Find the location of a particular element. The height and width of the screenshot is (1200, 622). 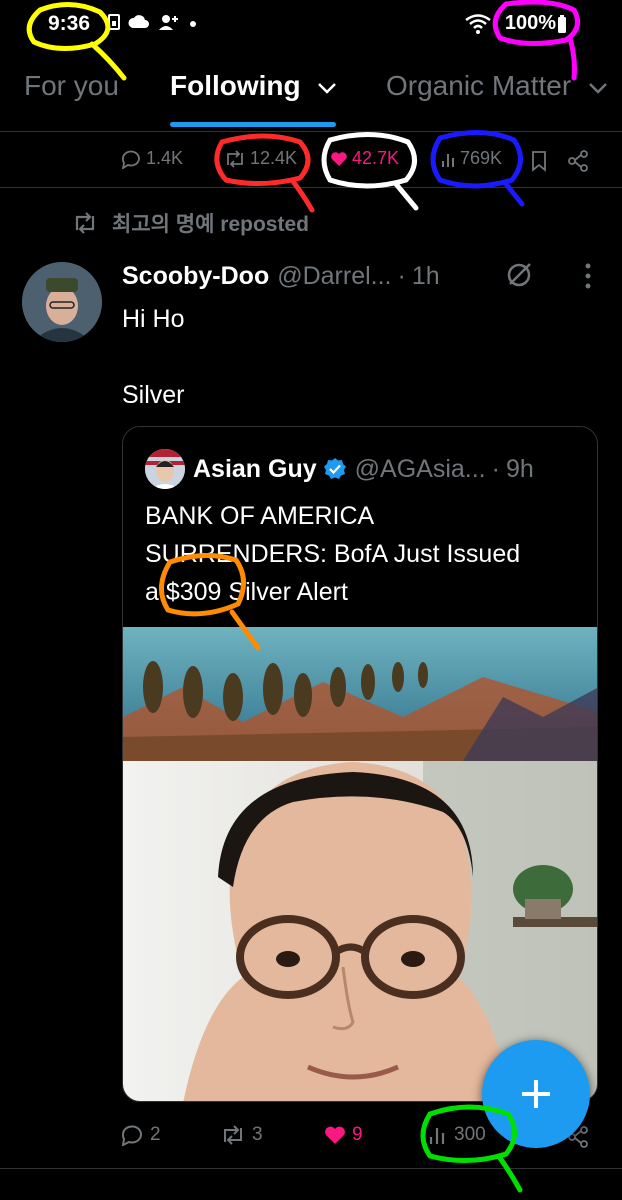

views-count: 769K is located at coordinates (481, 158).